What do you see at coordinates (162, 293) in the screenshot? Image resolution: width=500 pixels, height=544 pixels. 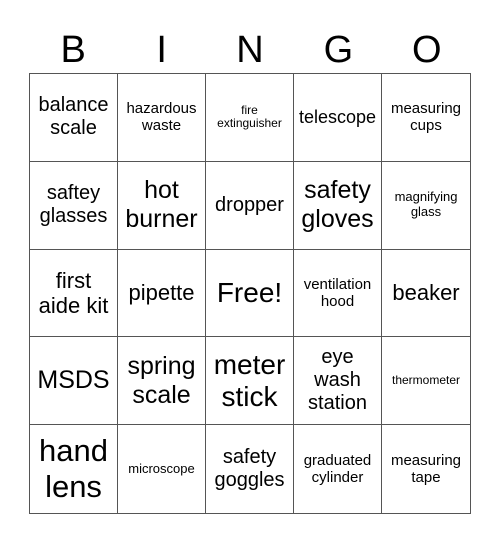 I see `bingo-cell: pipette` at bounding box center [162, 293].